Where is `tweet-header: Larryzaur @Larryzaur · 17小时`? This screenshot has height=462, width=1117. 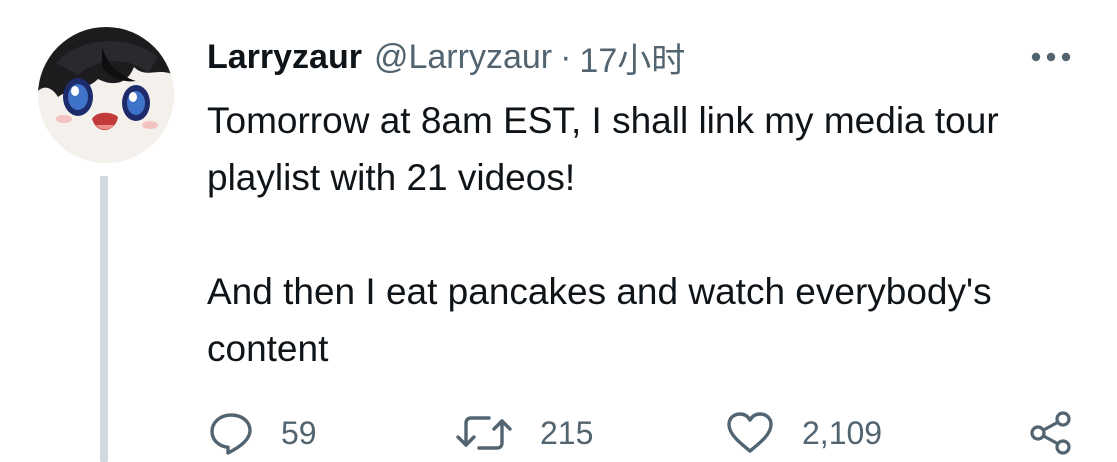
tweet-header: Larryzaur @Larryzaur · 17小时 is located at coordinates (446, 57).